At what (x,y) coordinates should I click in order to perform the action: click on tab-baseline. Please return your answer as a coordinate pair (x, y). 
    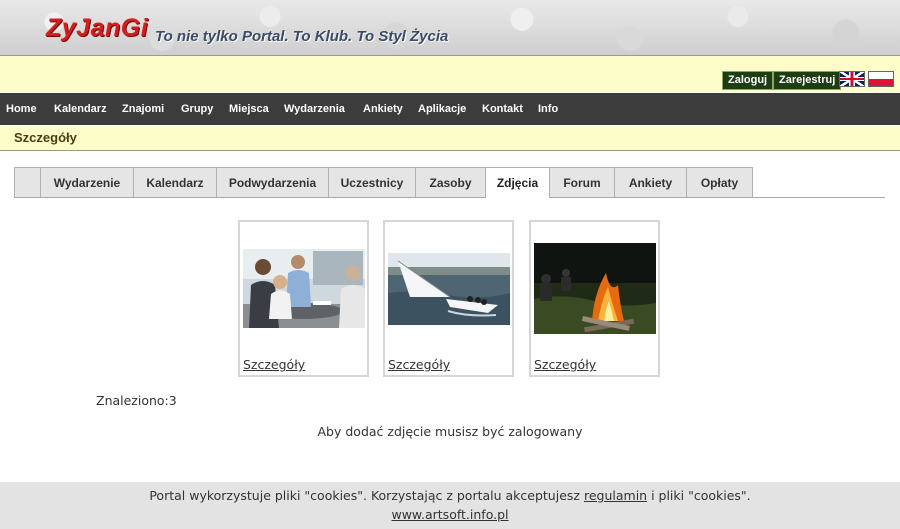
    Looking at the image, I should click on (449, 197).